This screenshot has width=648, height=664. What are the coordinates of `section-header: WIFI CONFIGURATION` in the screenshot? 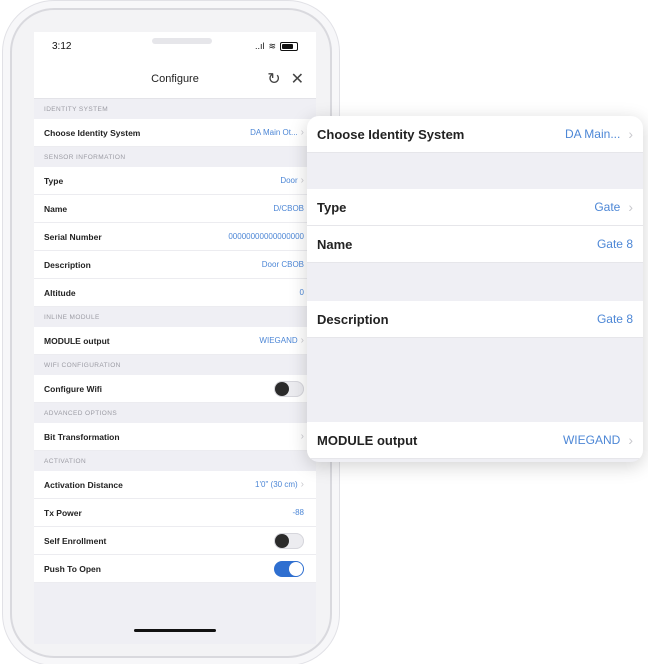 It's located at (175, 365).